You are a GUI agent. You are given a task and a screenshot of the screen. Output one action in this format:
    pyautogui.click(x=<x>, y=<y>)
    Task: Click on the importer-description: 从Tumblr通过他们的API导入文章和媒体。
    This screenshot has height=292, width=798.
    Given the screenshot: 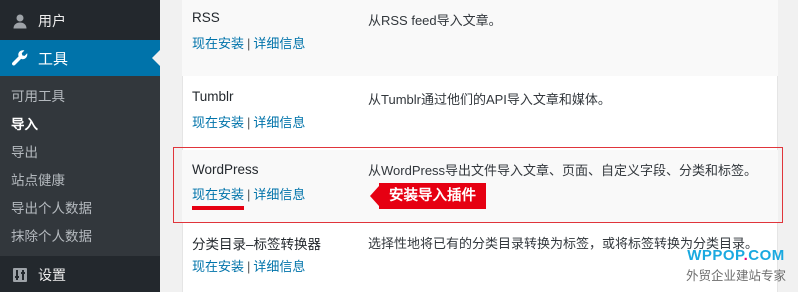 What is the action you would take?
    pyautogui.click(x=489, y=99)
    